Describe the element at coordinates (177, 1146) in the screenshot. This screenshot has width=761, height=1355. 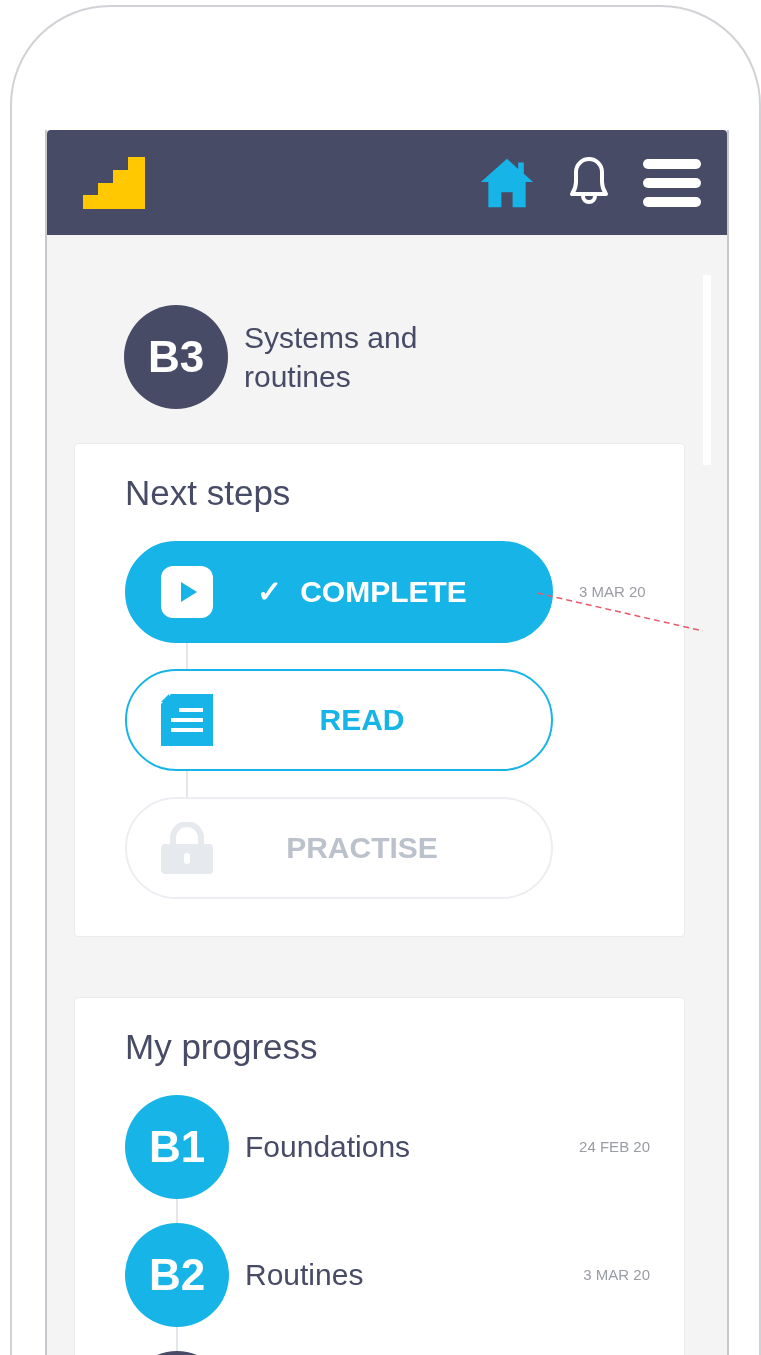
I see `module-badge: B1` at that location.